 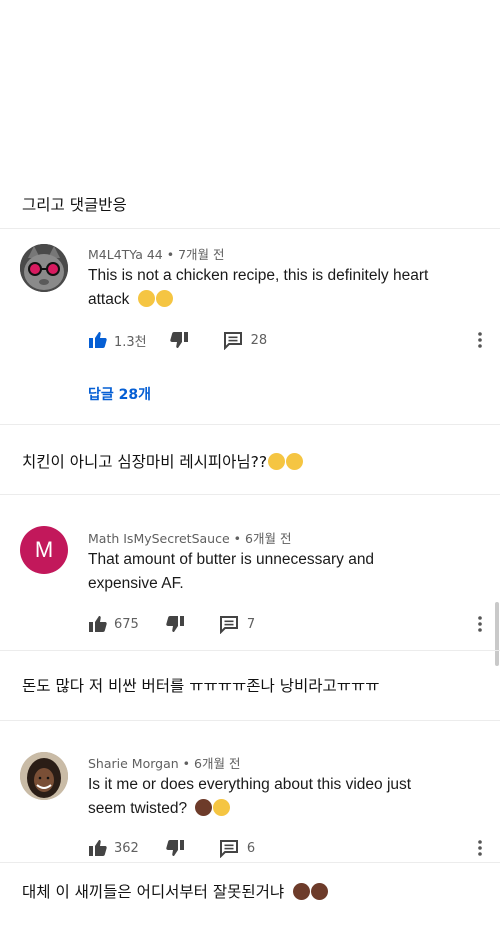 I want to click on comment-meta: Sharie Morgan • 6개월 전, so click(x=164, y=762).